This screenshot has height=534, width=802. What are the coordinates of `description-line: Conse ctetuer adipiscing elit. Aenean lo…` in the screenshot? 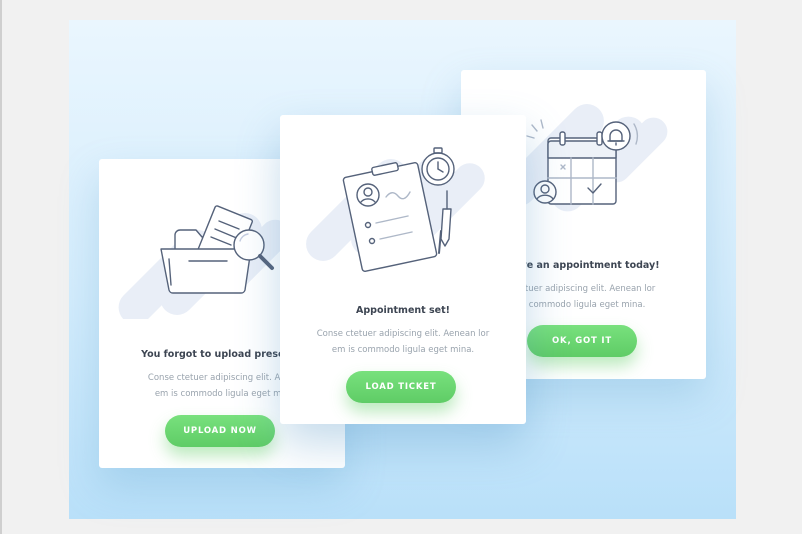 It's located at (403, 334).